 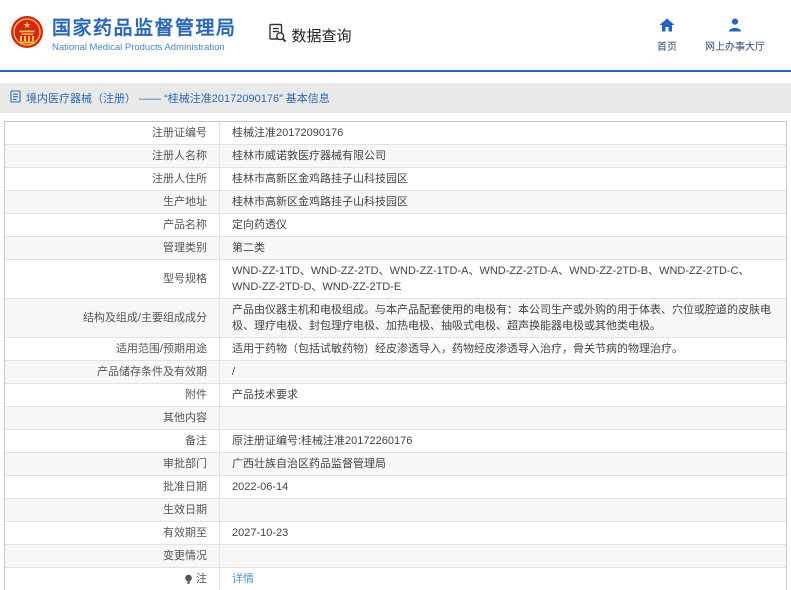 What do you see at coordinates (395, 133) in the screenshot?
I see `table-row: 注册证编号 桂械注准20172090176` at bounding box center [395, 133].